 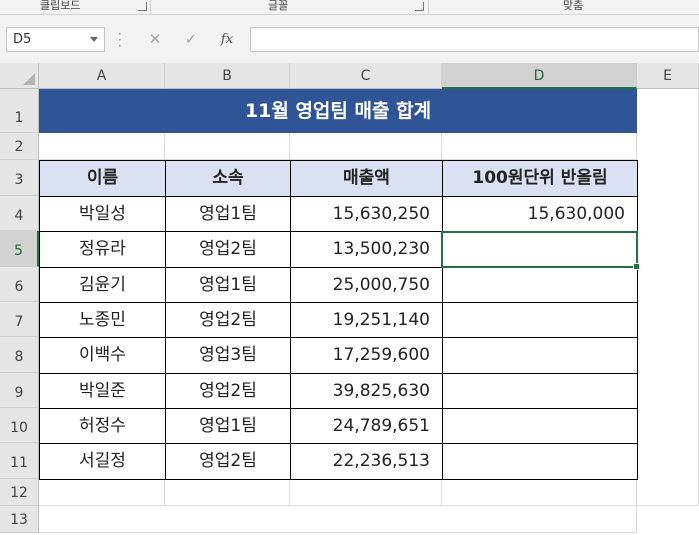 What do you see at coordinates (338, 111) in the screenshot?
I see `sheet-title: 11월 영업팀 매출 합계` at bounding box center [338, 111].